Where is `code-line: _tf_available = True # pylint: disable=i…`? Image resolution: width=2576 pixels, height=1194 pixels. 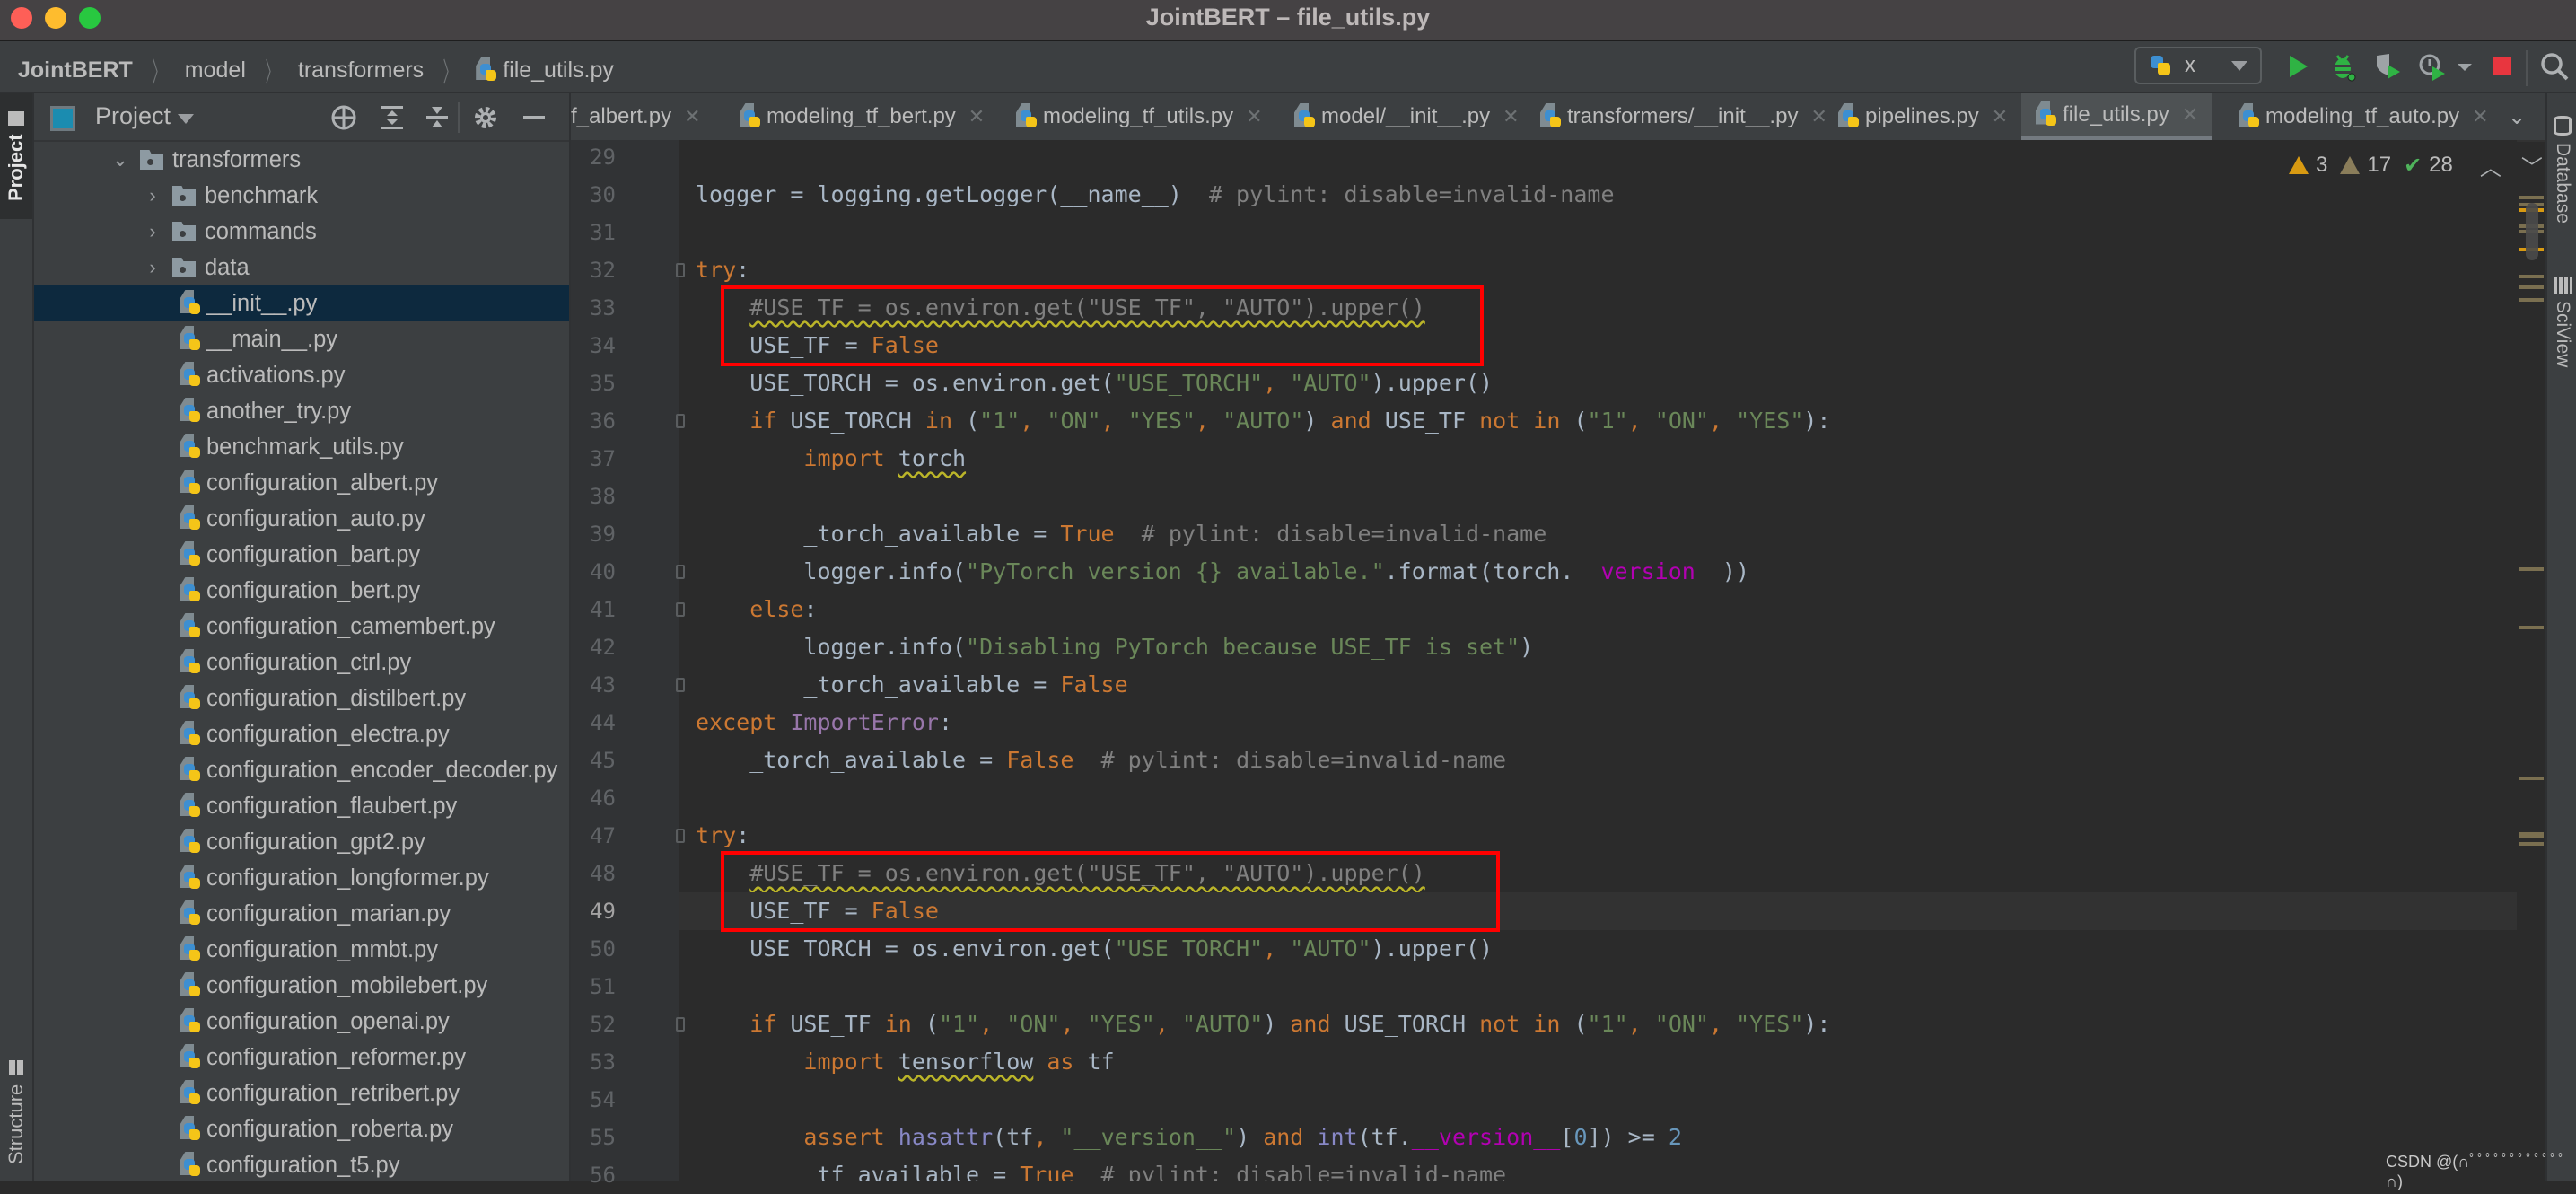 code-line: _tf_available = True # pylint: disable=i… is located at coordinates (1598, 1168).